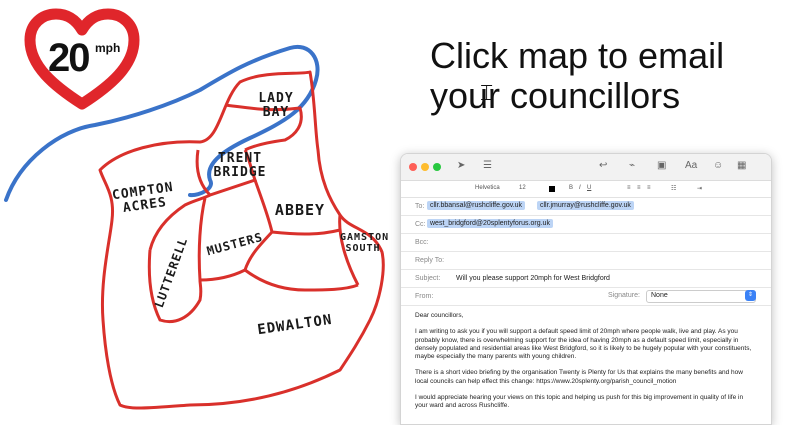 Image resolution: width=800 pixels, height=425 pixels. I want to click on text-cursor-icon: ⌶, so click(487, 92).